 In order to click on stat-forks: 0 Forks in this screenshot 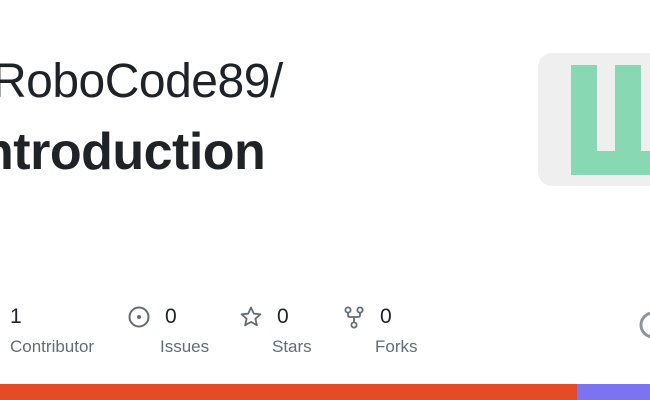, I will do `click(380, 330)`.